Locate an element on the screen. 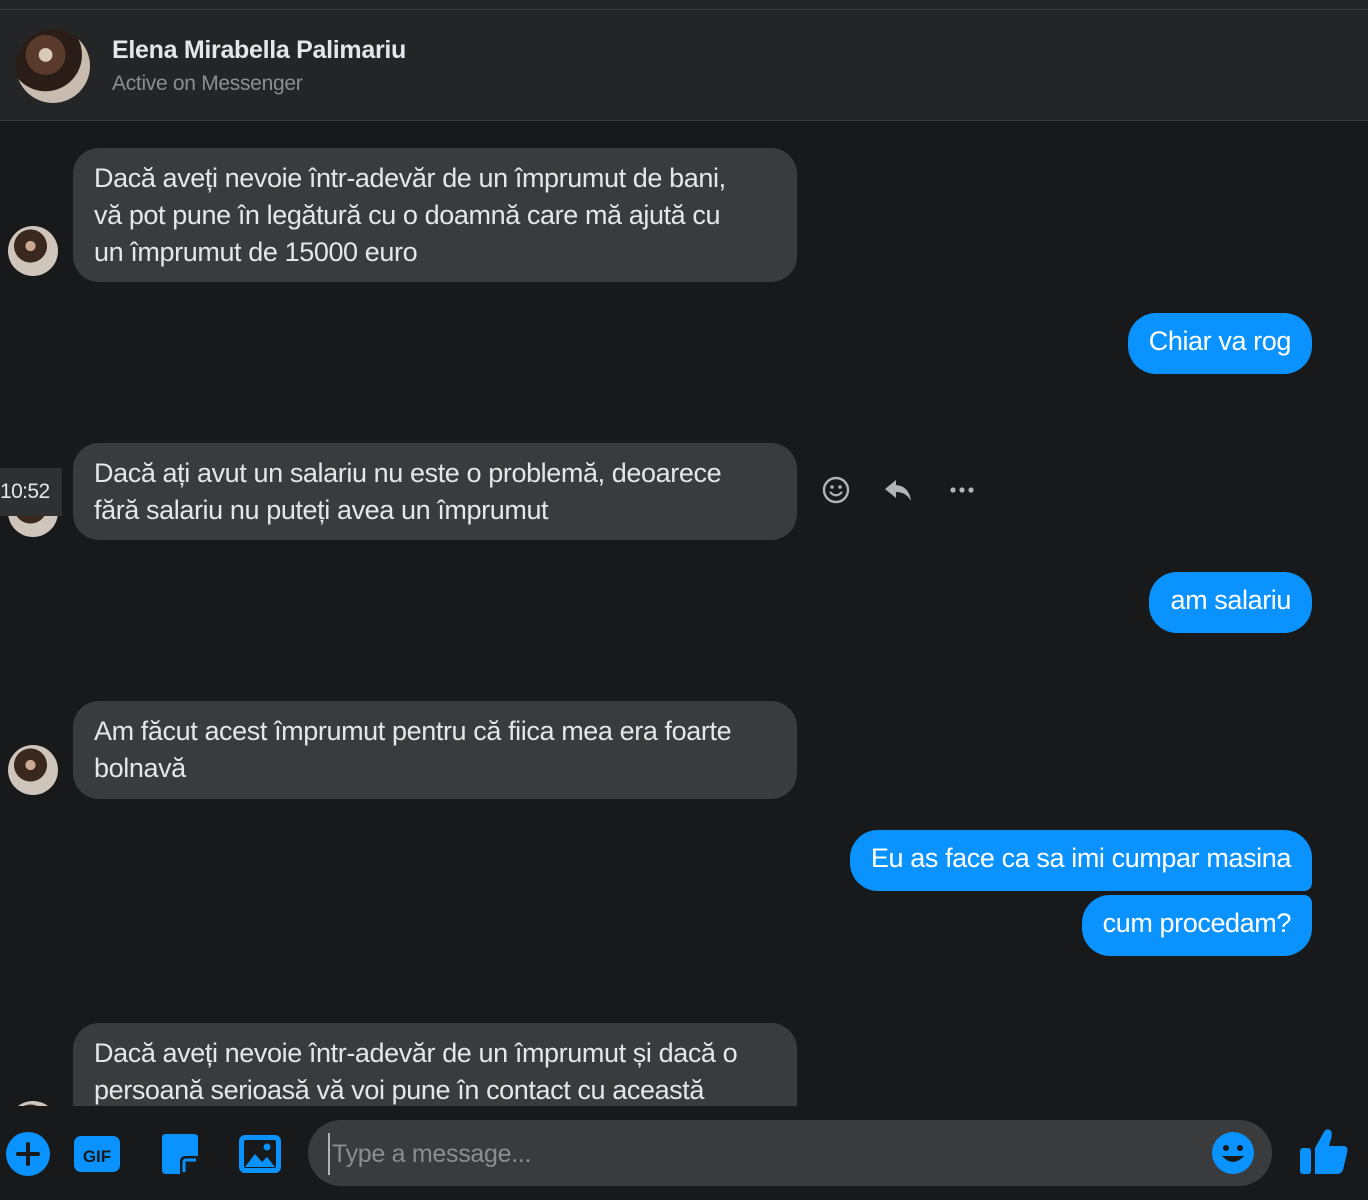  image-icon is located at coordinates (260, 1154).